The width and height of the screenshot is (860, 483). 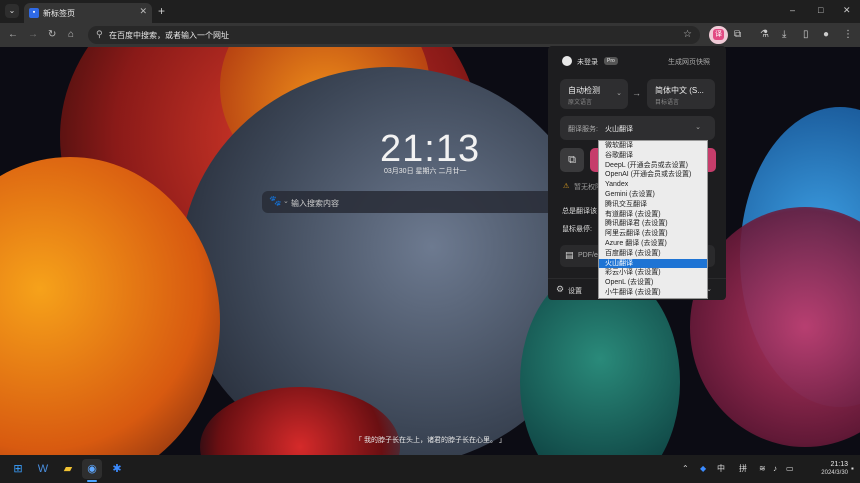 What do you see at coordinates (117, 469) in the screenshot?
I see `star-app-icon: ✱` at bounding box center [117, 469].